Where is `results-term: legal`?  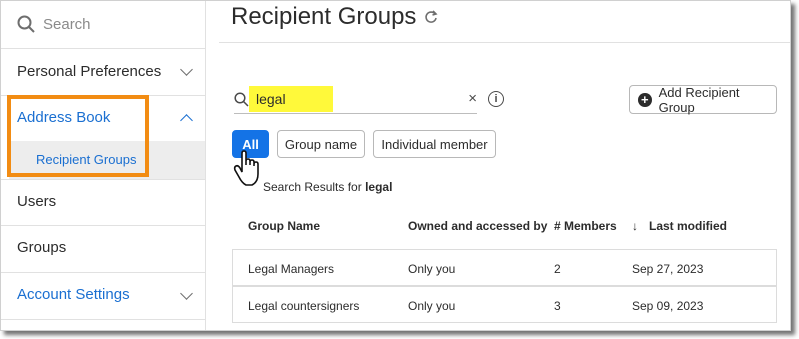
results-term: legal is located at coordinates (379, 187).